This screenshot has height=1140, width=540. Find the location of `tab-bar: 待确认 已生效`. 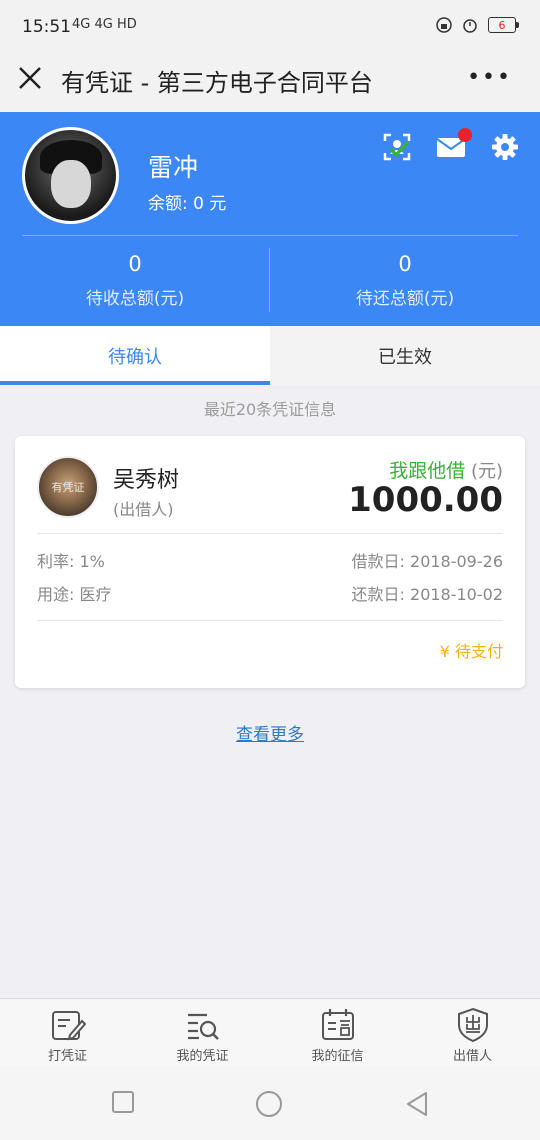

tab-bar: 待确认 已生效 is located at coordinates (270, 355).